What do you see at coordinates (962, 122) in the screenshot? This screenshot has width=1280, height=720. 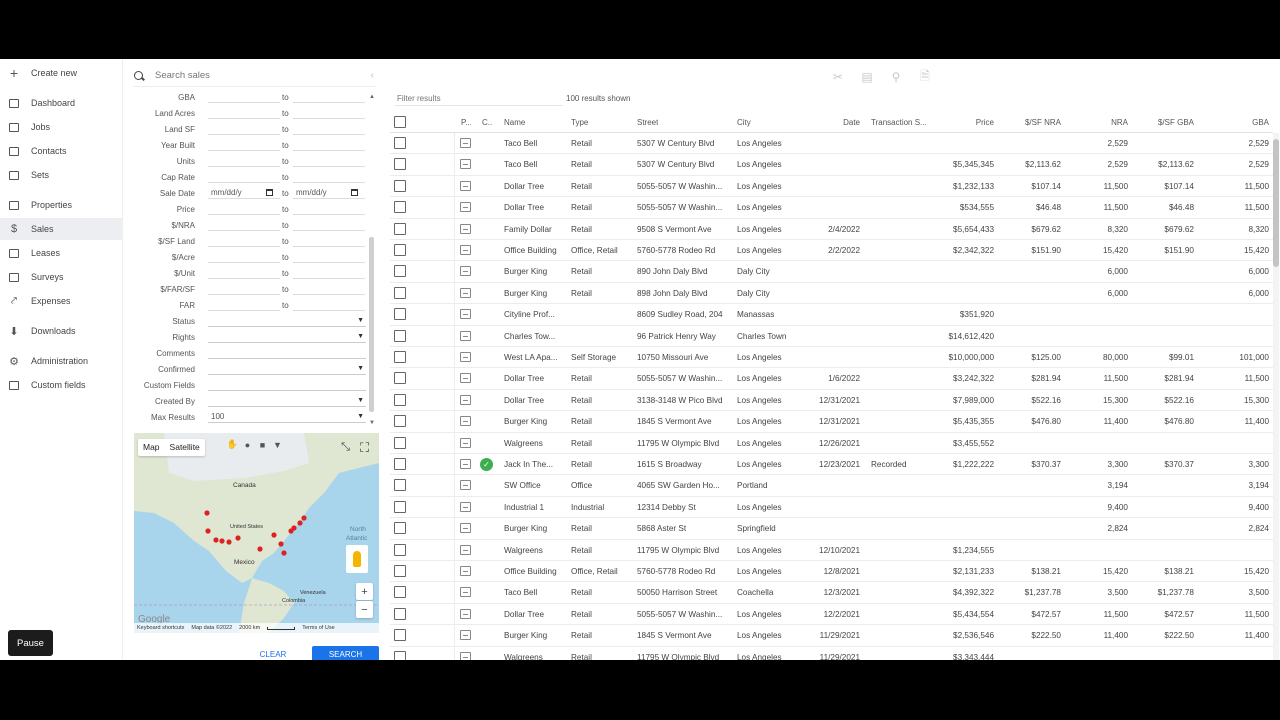 I see `col-price: Price` at bounding box center [962, 122].